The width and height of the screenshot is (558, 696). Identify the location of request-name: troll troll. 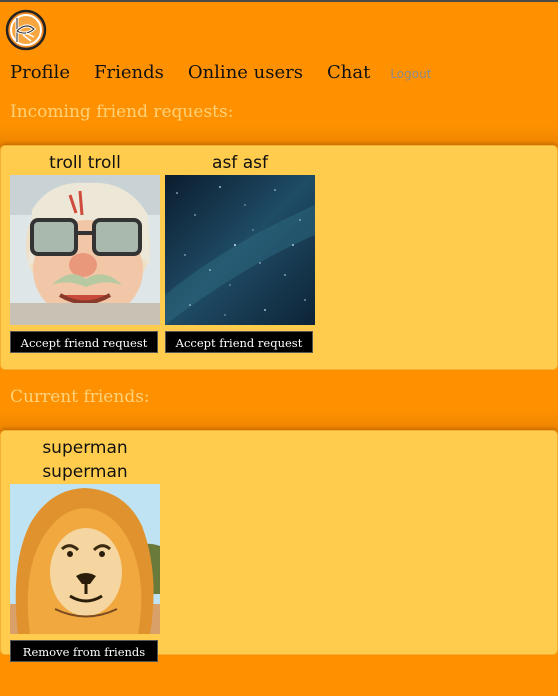
(85, 163).